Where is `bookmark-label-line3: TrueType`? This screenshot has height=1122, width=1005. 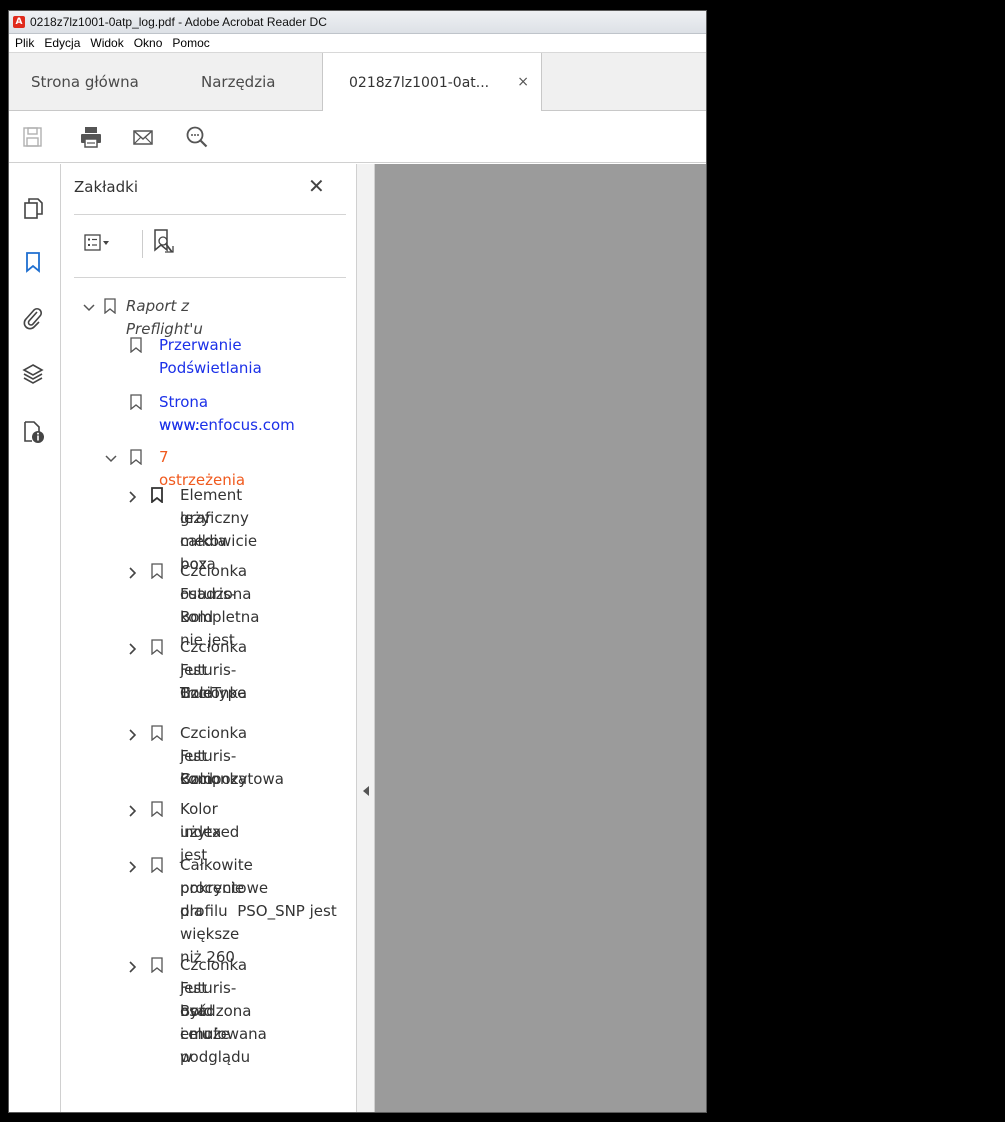 bookmark-label-line3: TrueType is located at coordinates (213, 693).